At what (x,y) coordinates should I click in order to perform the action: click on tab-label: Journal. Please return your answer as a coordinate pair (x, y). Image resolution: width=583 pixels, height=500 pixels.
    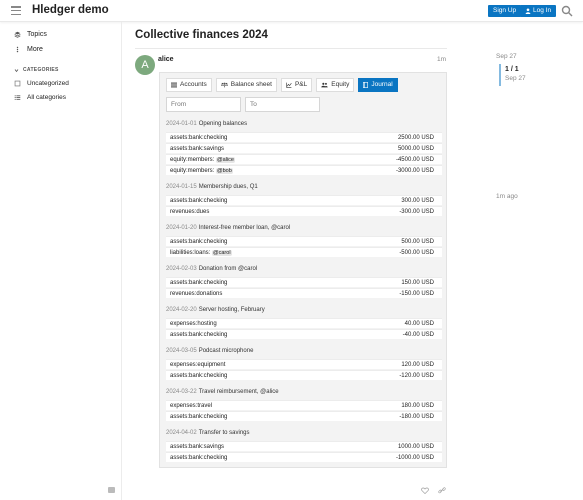
    Looking at the image, I should click on (382, 84).